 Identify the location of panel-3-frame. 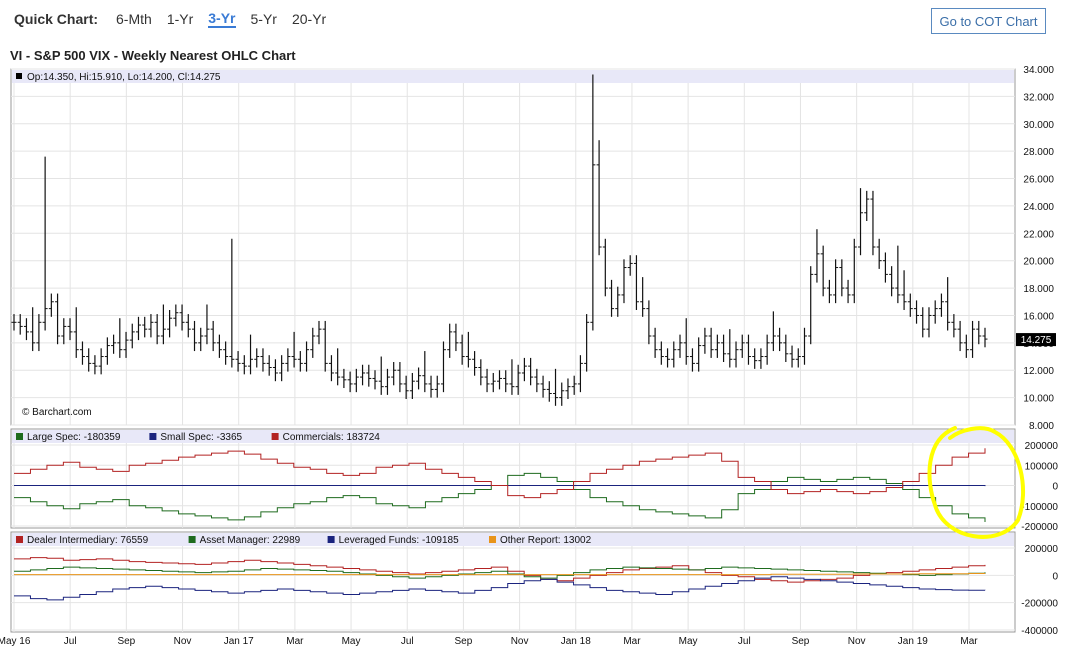
(513, 582).